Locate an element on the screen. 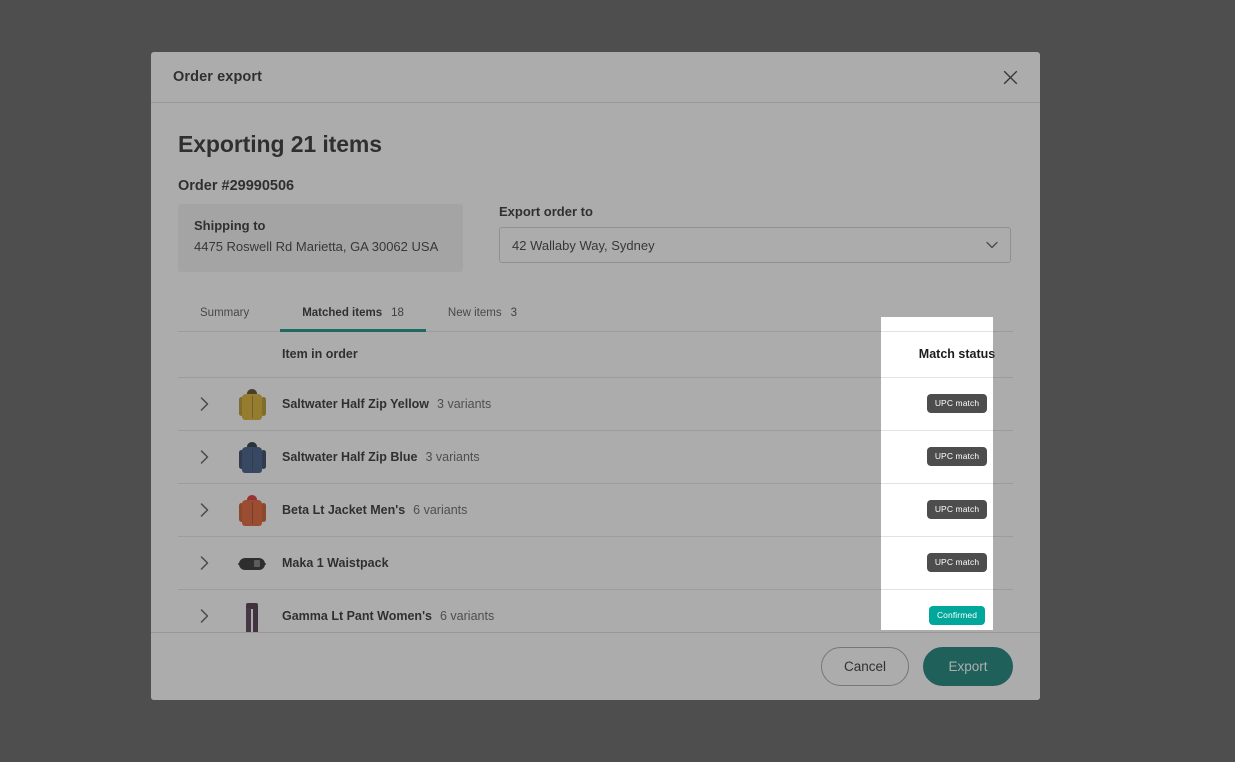 This screenshot has width=1235, height=762. shipping-address: 4475 Roswell Rd Marietta, GA 30062 USA is located at coordinates (316, 246).